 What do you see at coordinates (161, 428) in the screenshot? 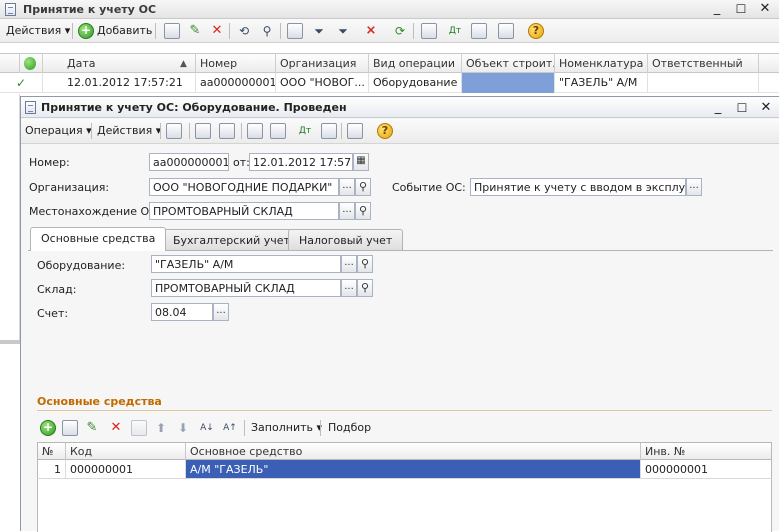
I see `move-up-icon: ⬆` at bounding box center [161, 428].